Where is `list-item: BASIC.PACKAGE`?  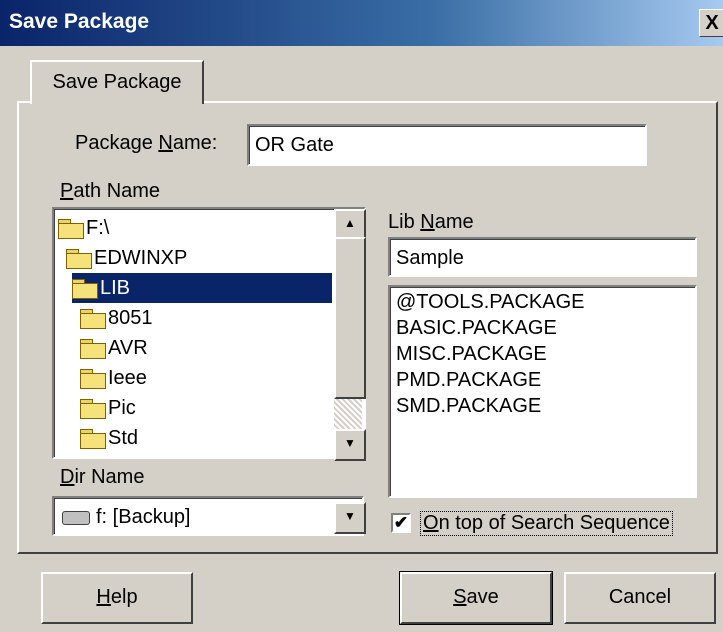 list-item: BASIC.PACKAGE is located at coordinates (476, 328).